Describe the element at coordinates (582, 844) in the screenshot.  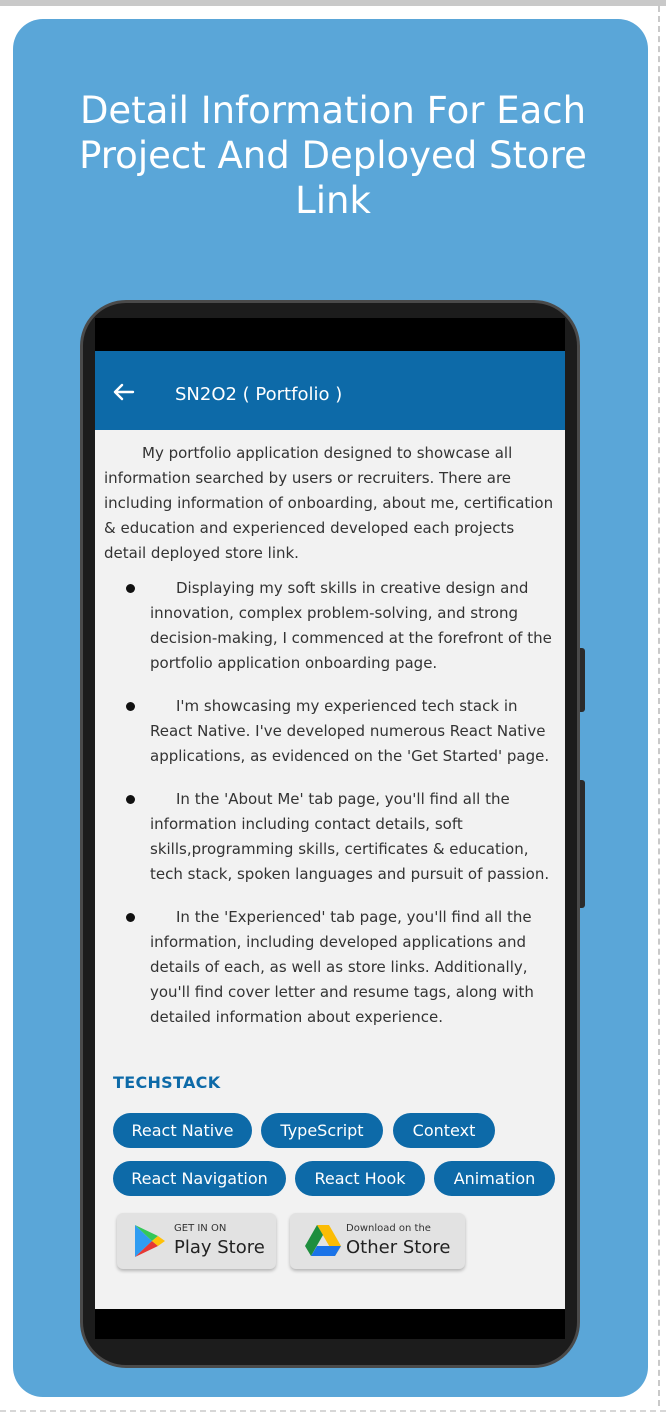
I see `phone-power-button` at that location.